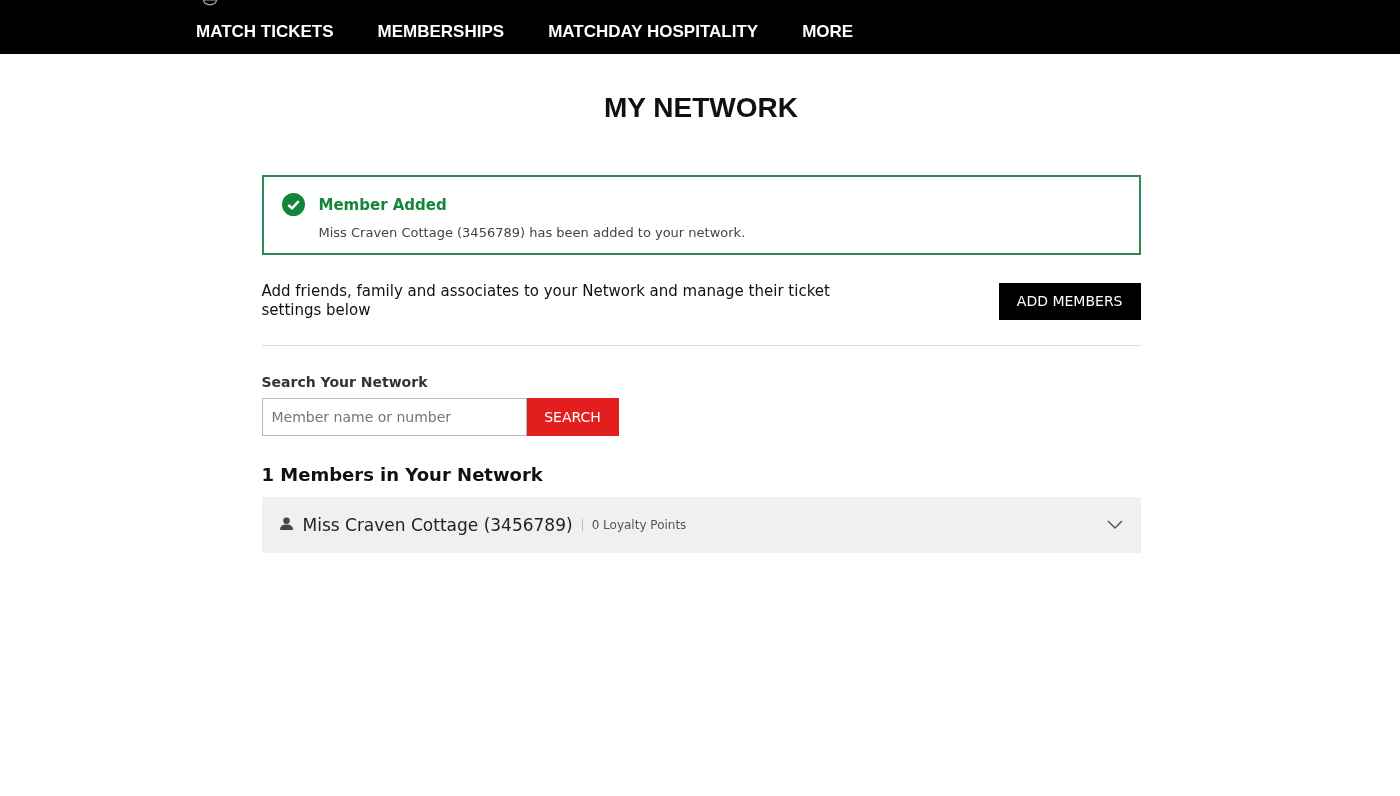 The height and width of the screenshot is (796, 1400). What do you see at coordinates (572, 417) in the screenshot?
I see `search-button: SEARCH` at bounding box center [572, 417].